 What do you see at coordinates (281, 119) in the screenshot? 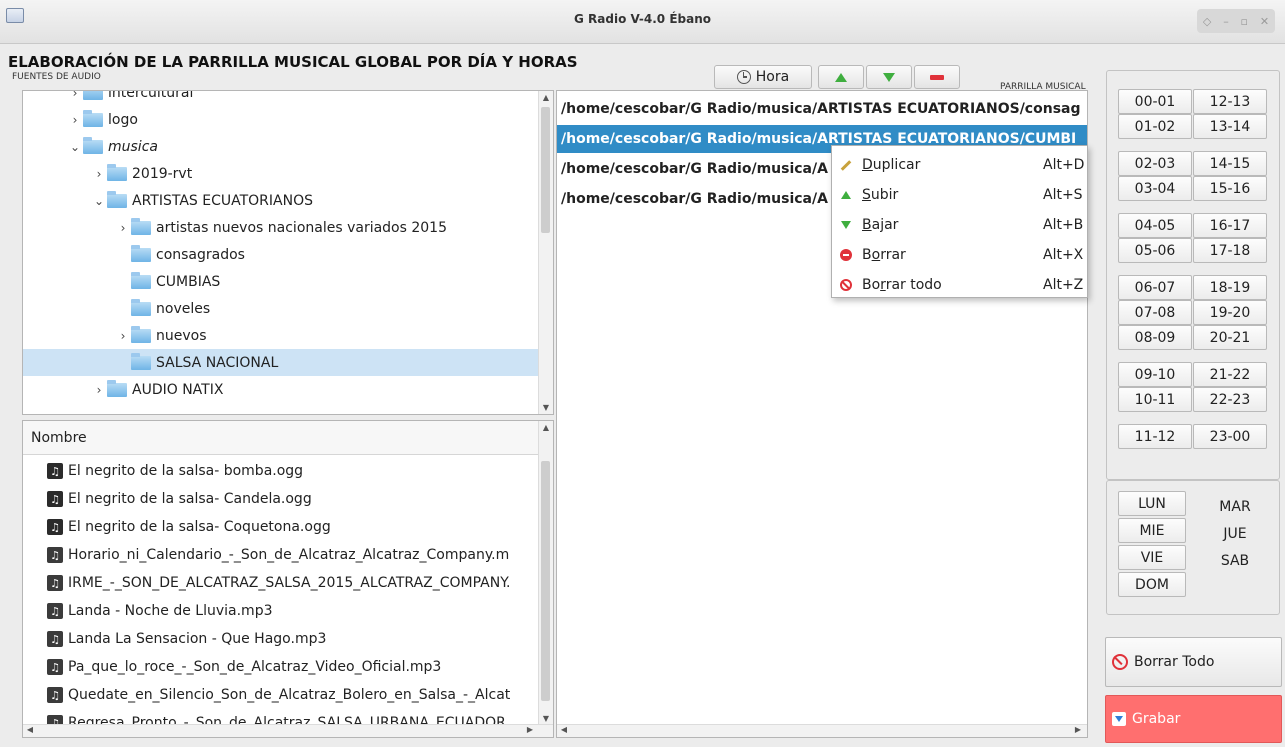
I see `tree-item: › logo` at bounding box center [281, 119].